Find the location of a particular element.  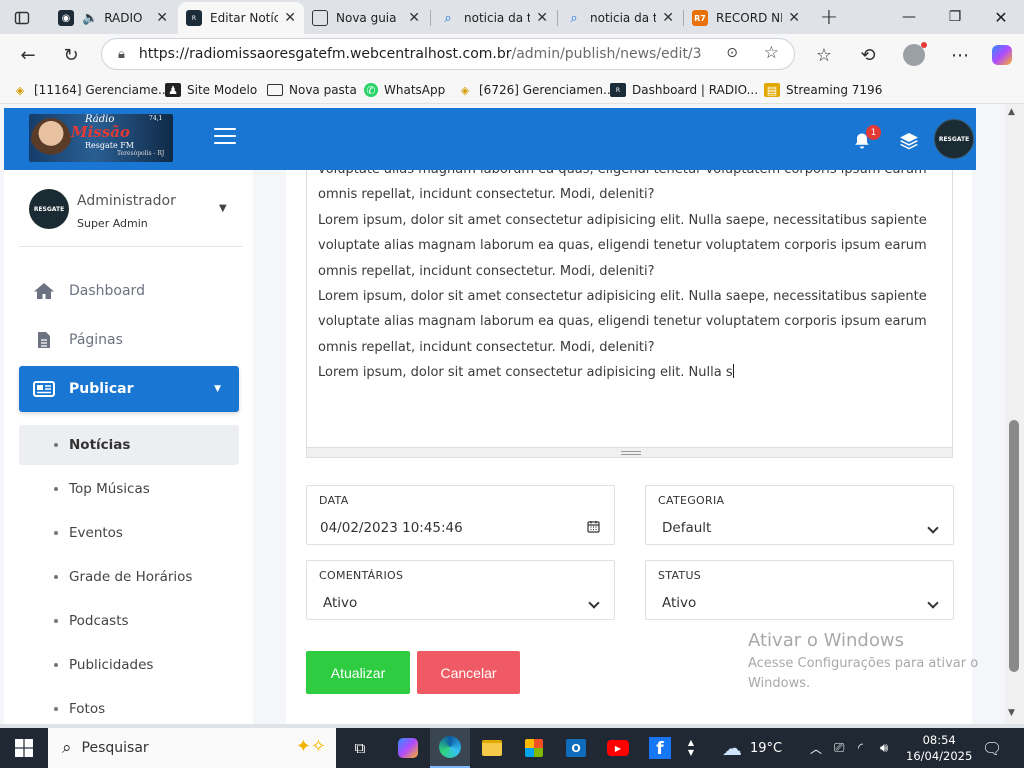

store-icon is located at coordinates (534, 748).